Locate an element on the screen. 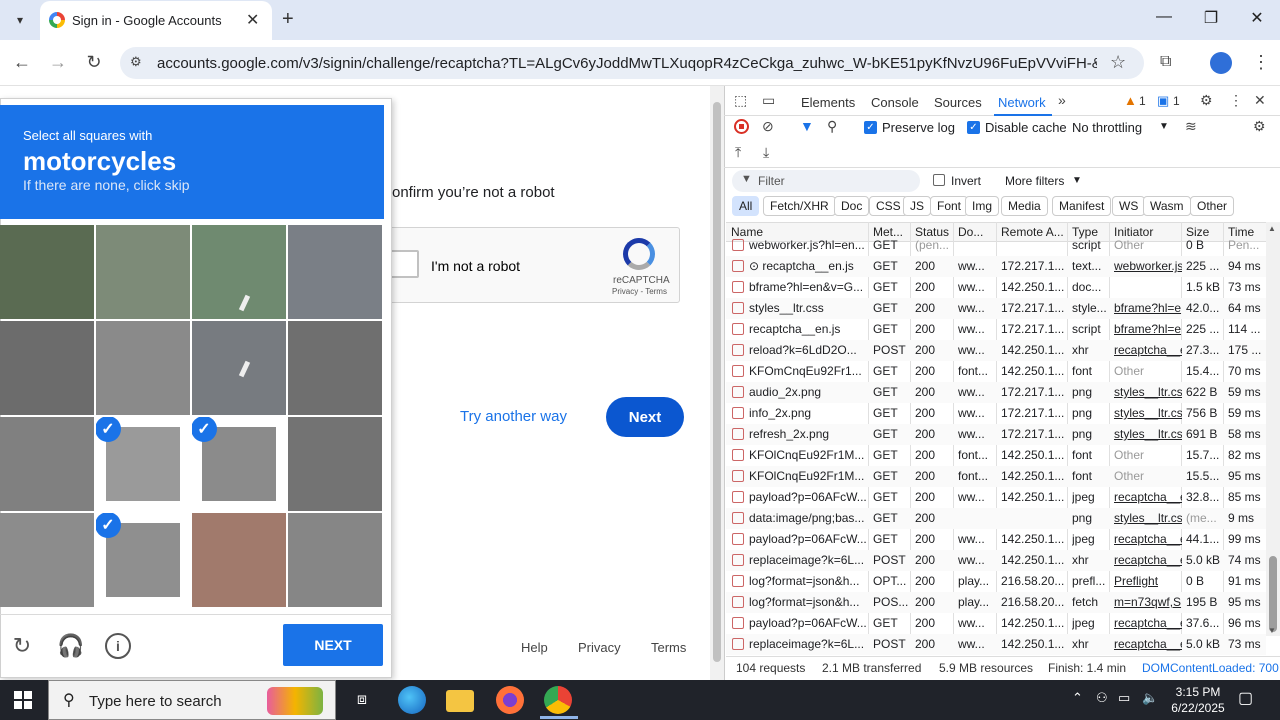  firefox-icon is located at coordinates (510, 700).